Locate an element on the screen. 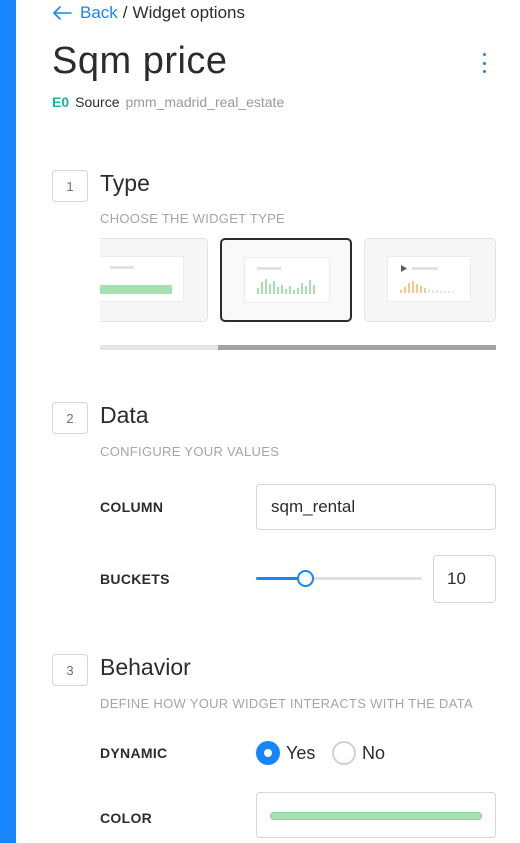 The width and height of the screenshot is (520, 843). widget-type-card-category is located at coordinates (154, 280).